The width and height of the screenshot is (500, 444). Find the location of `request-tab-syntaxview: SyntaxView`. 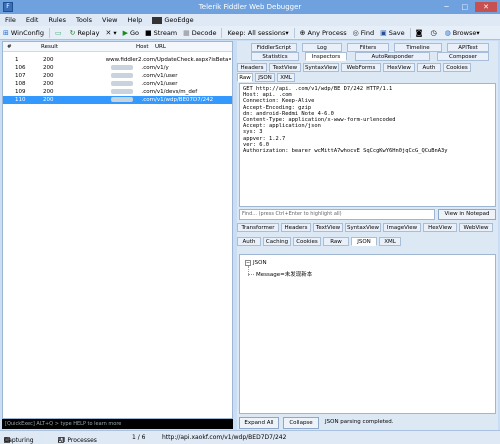

request-tab-syntaxview: SyntaxView is located at coordinates (321, 67).